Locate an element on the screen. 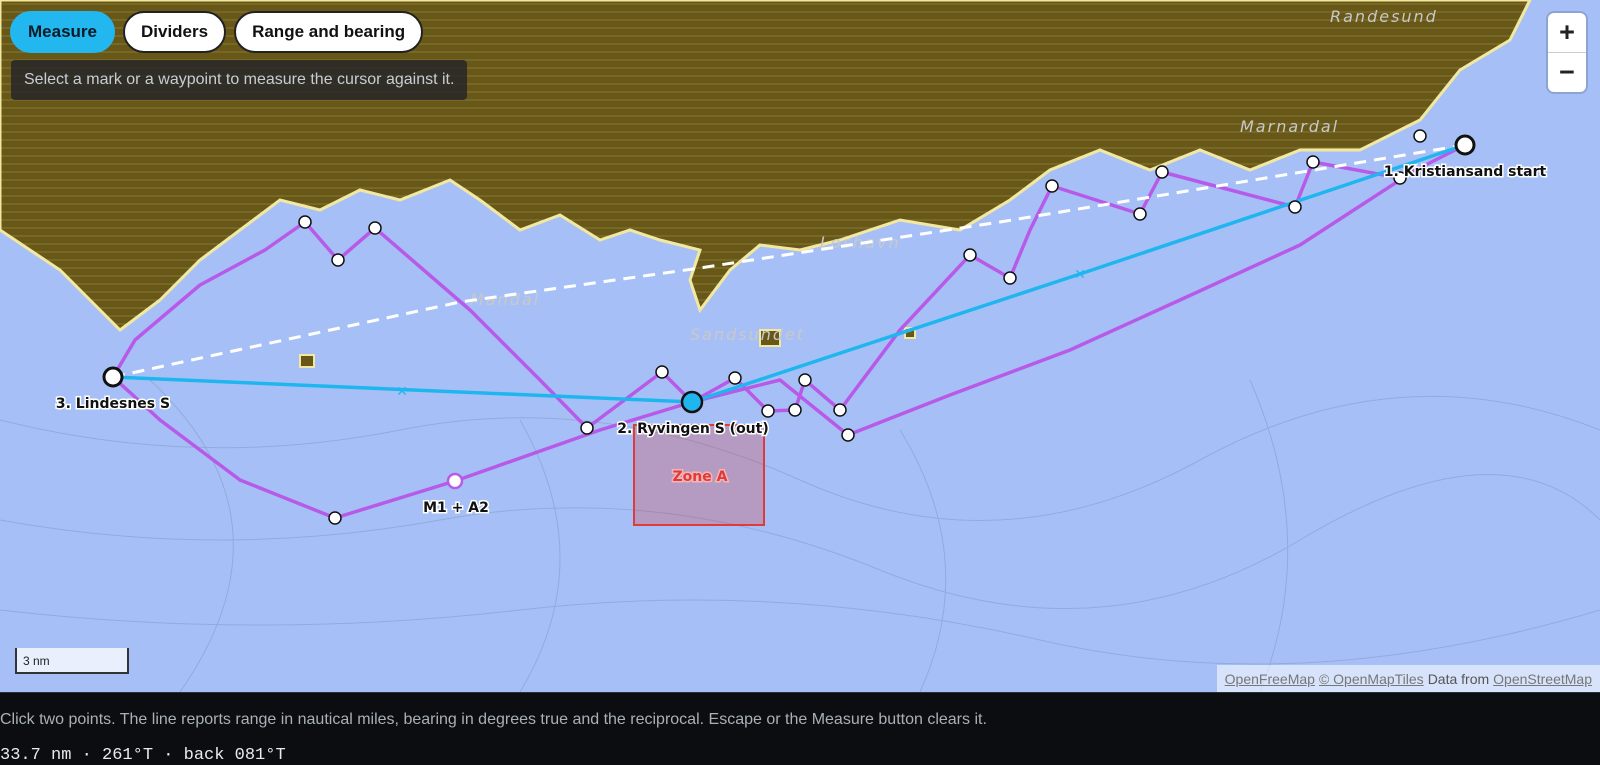 The height and width of the screenshot is (765, 1600). waypoint-ryvingen is located at coordinates (692, 402).